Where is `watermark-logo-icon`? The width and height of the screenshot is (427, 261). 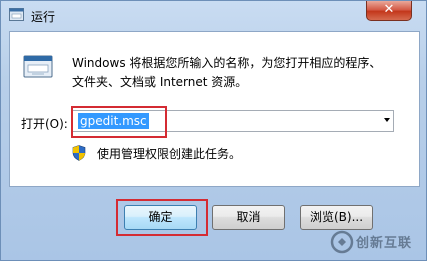 watermark-logo-icon is located at coordinates (342, 242).